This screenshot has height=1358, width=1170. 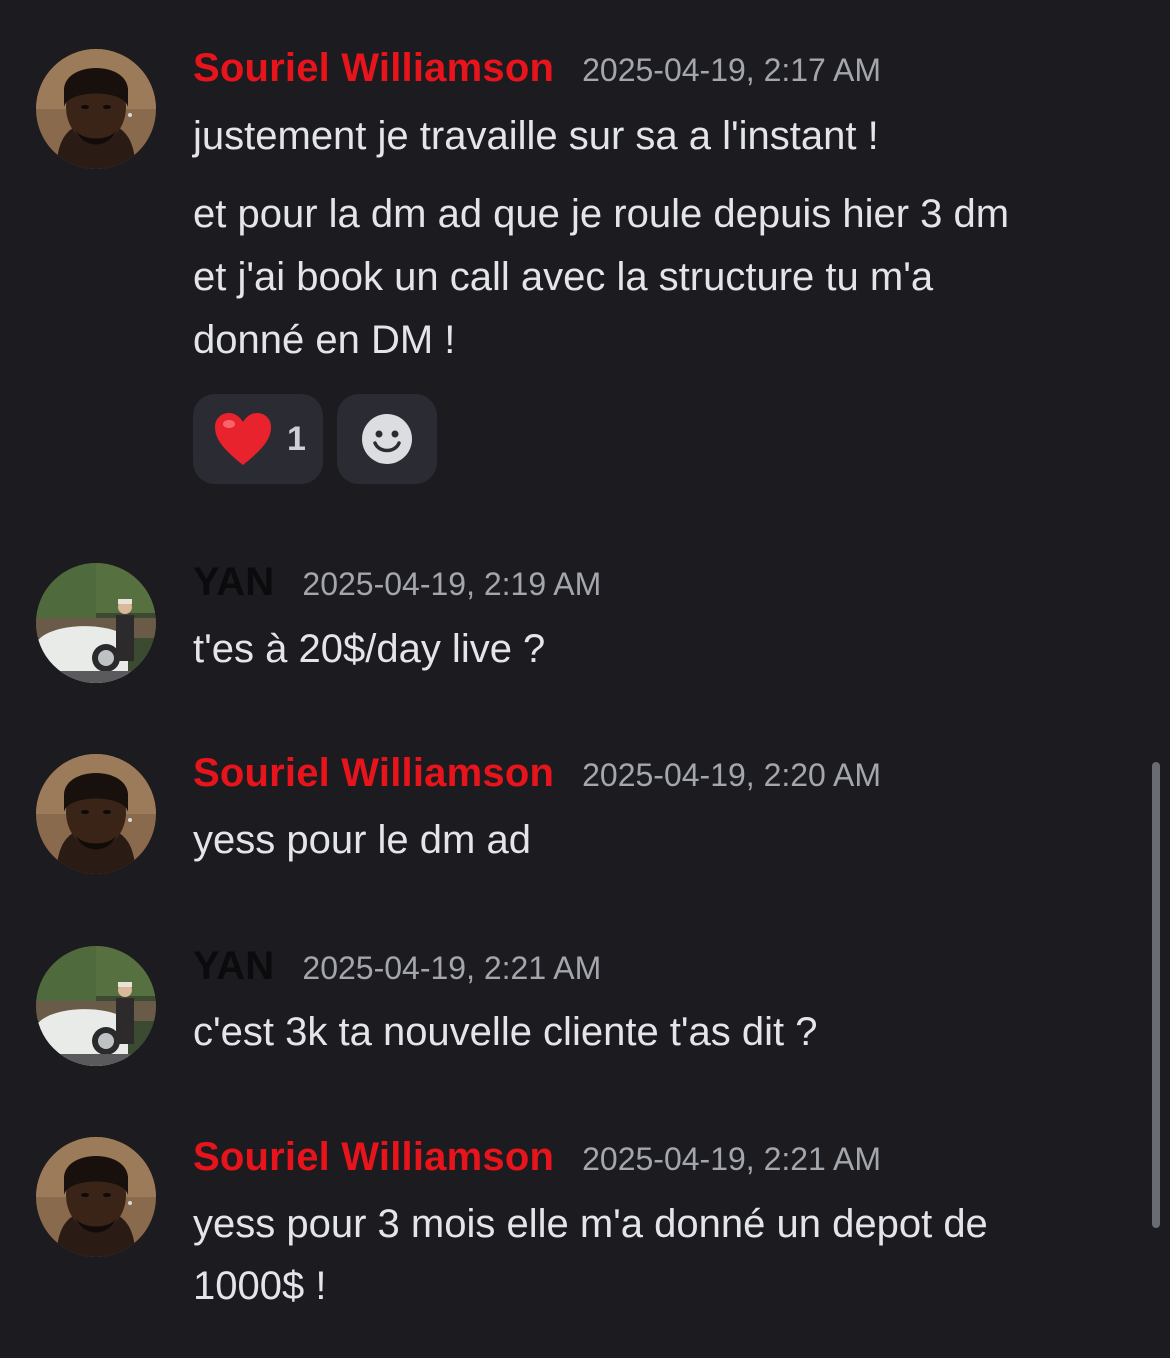 I want to click on message-text: 1000$ !, so click(x=260, y=1286).